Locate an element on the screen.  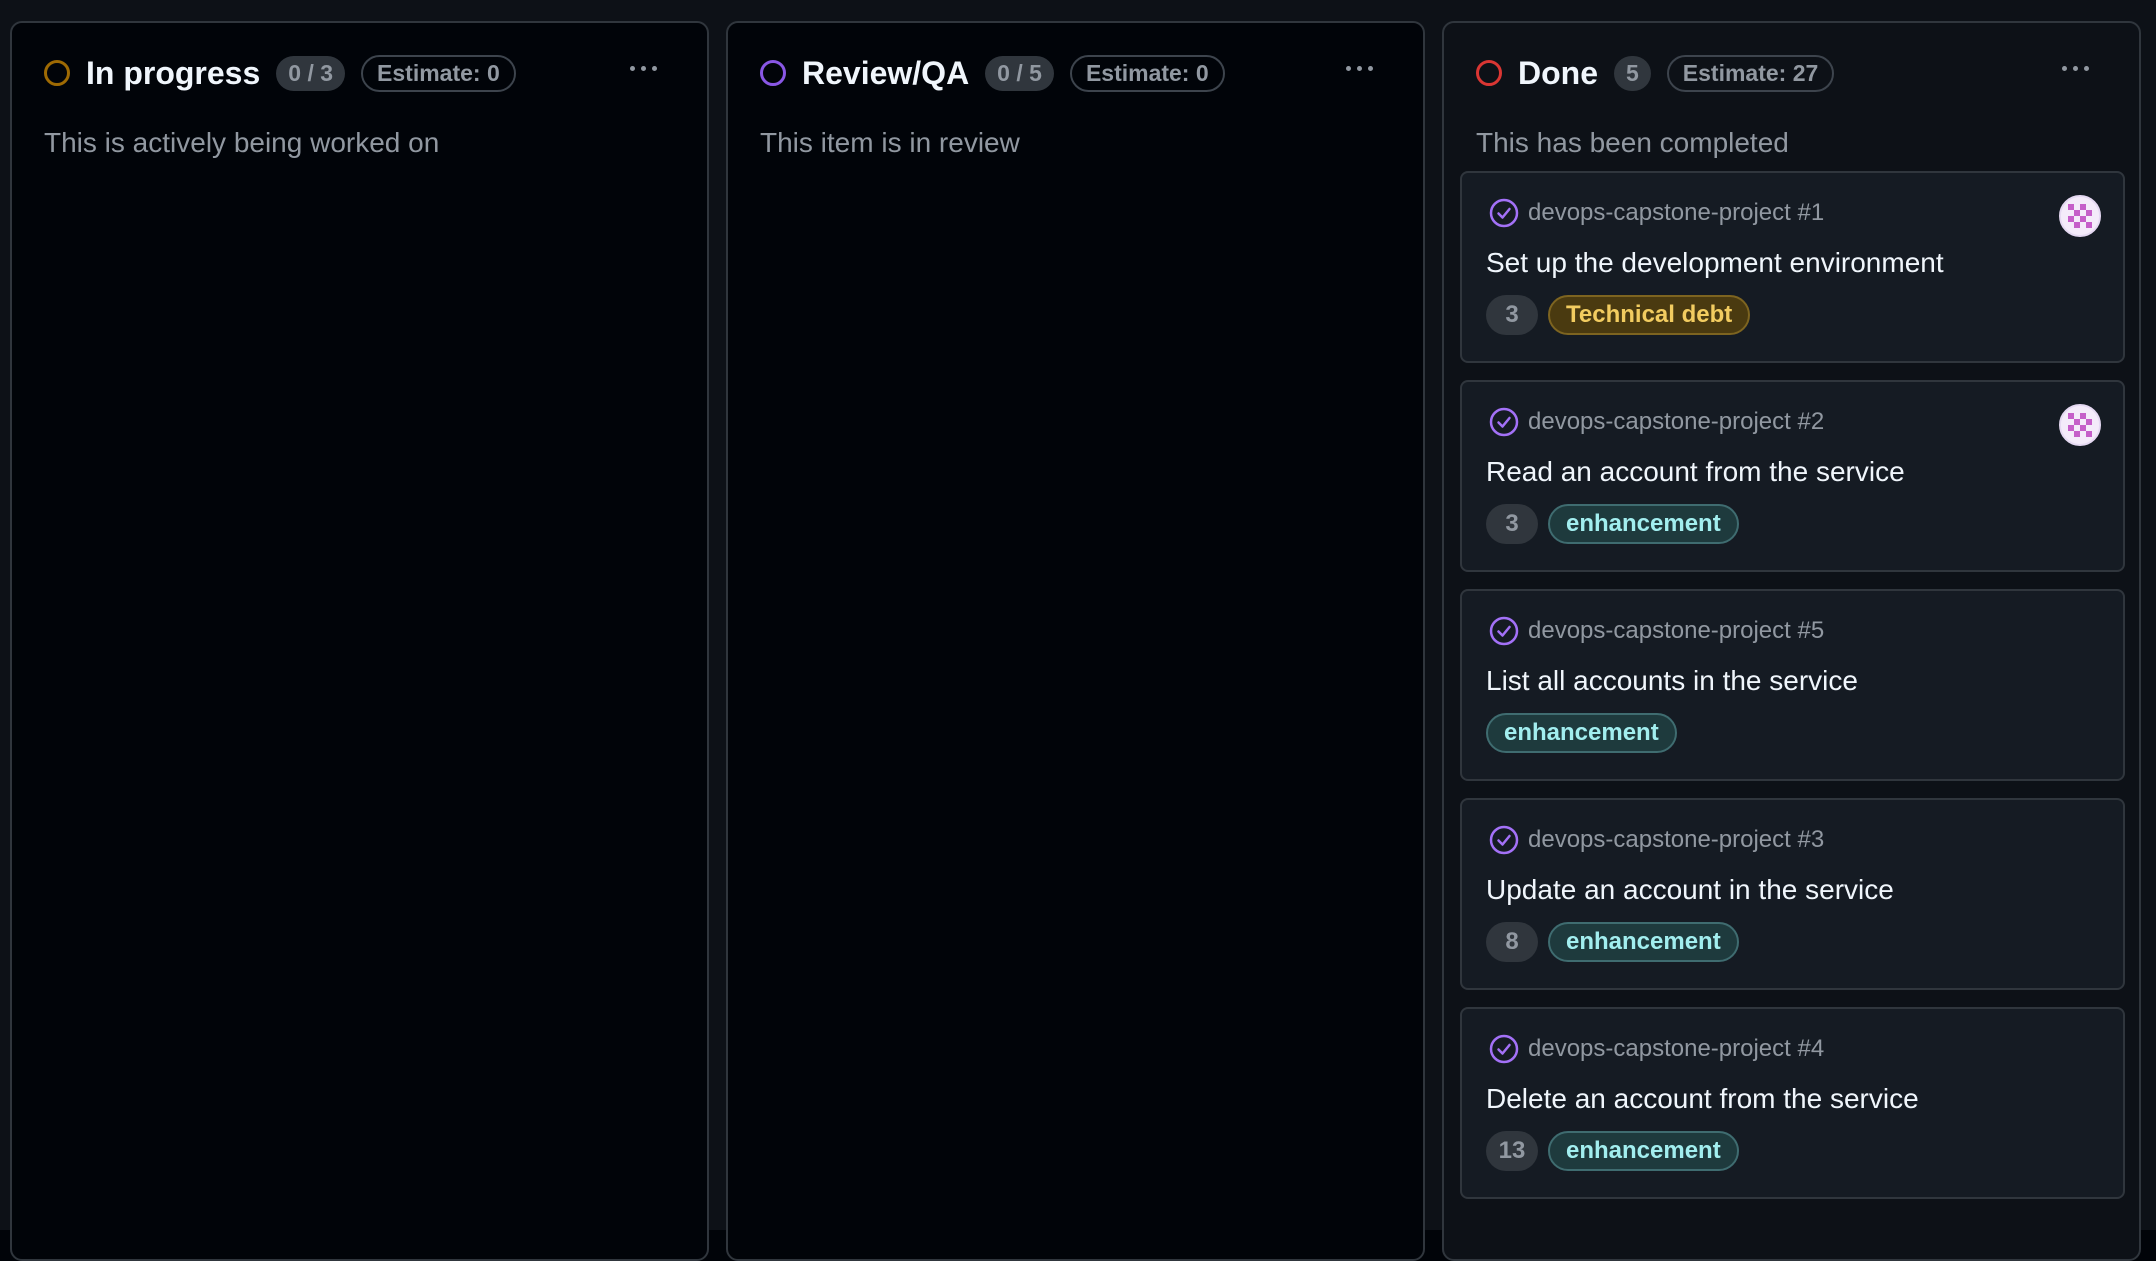
issue-reference: devops-capstone-project #2 is located at coordinates (1656, 422).